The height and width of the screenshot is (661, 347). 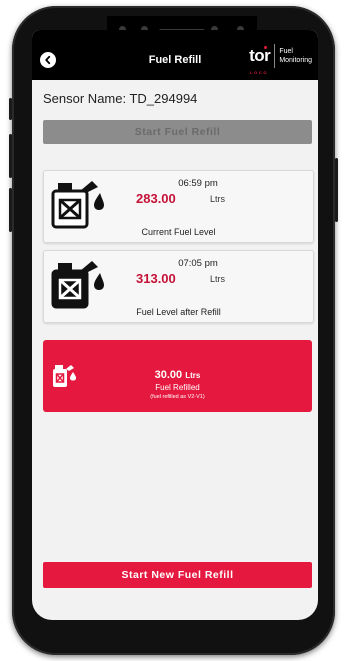 What do you see at coordinates (259, 72) in the screenshot?
I see `logo-sub: LOCO` at bounding box center [259, 72].